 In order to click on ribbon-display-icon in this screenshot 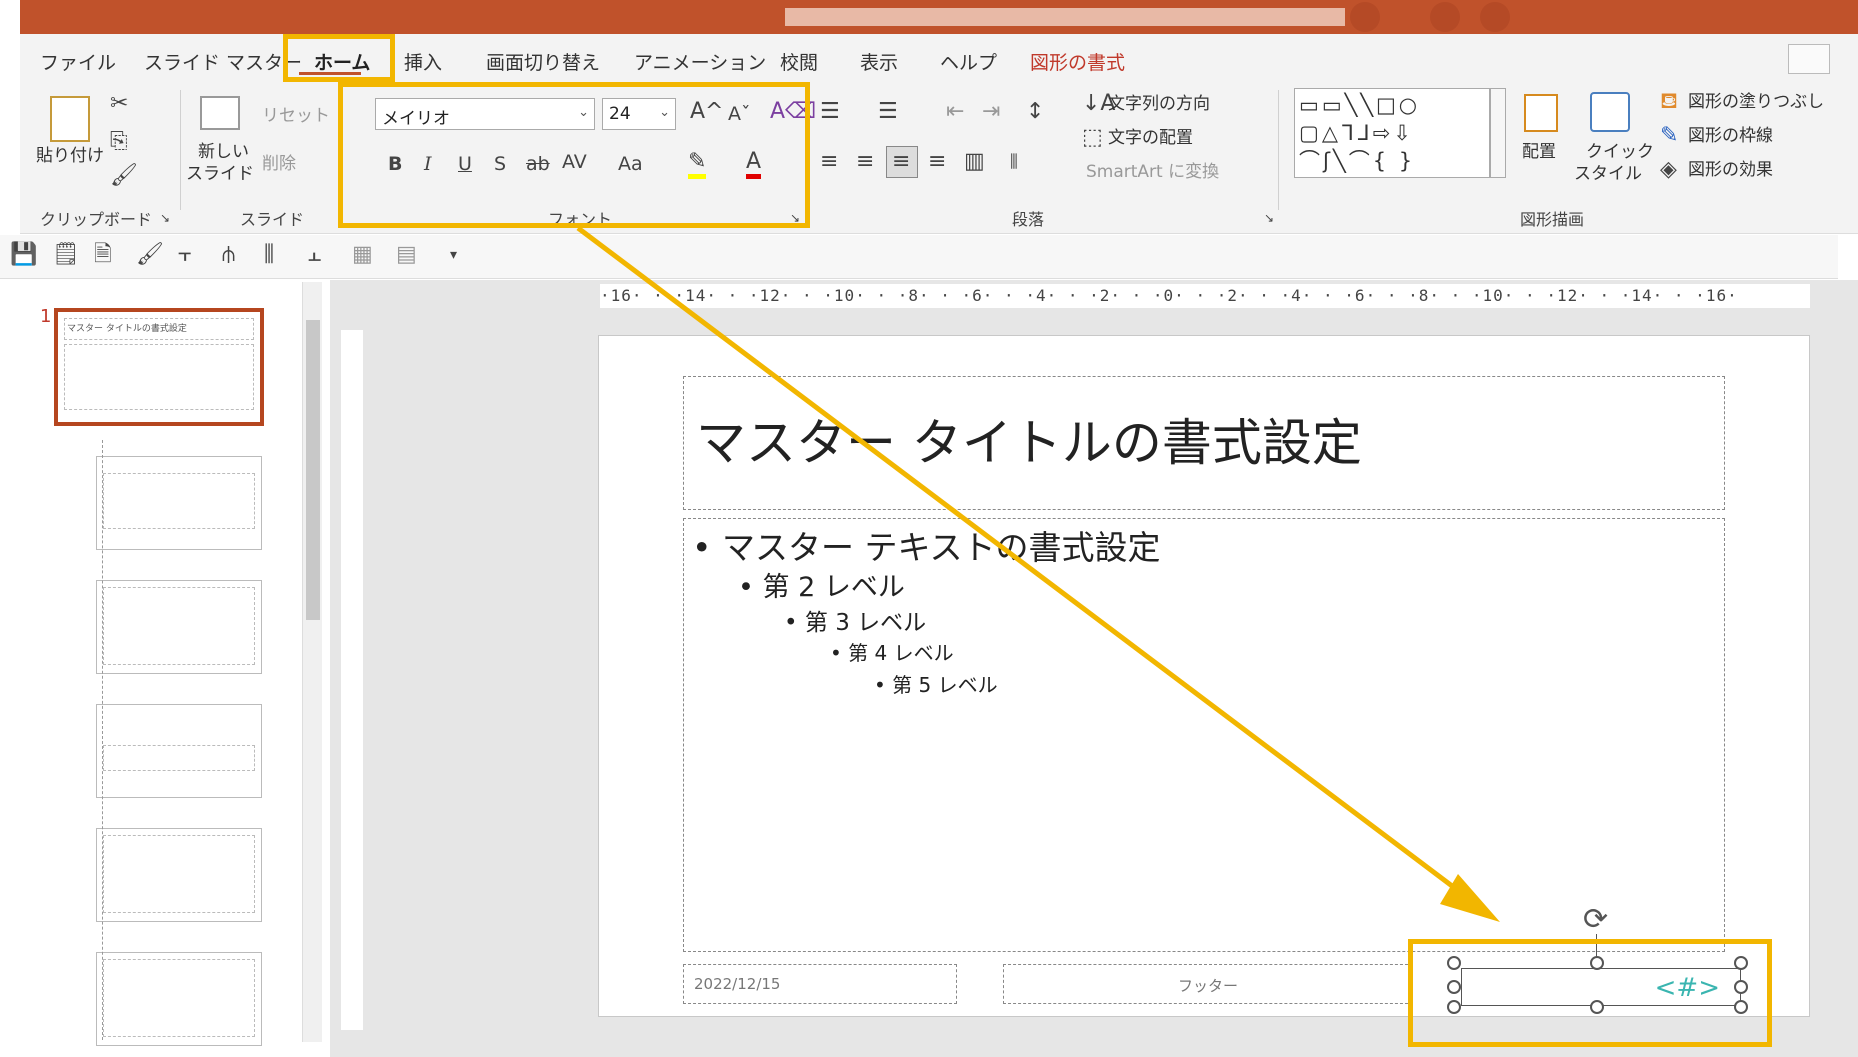, I will do `click(1445, 17)`.